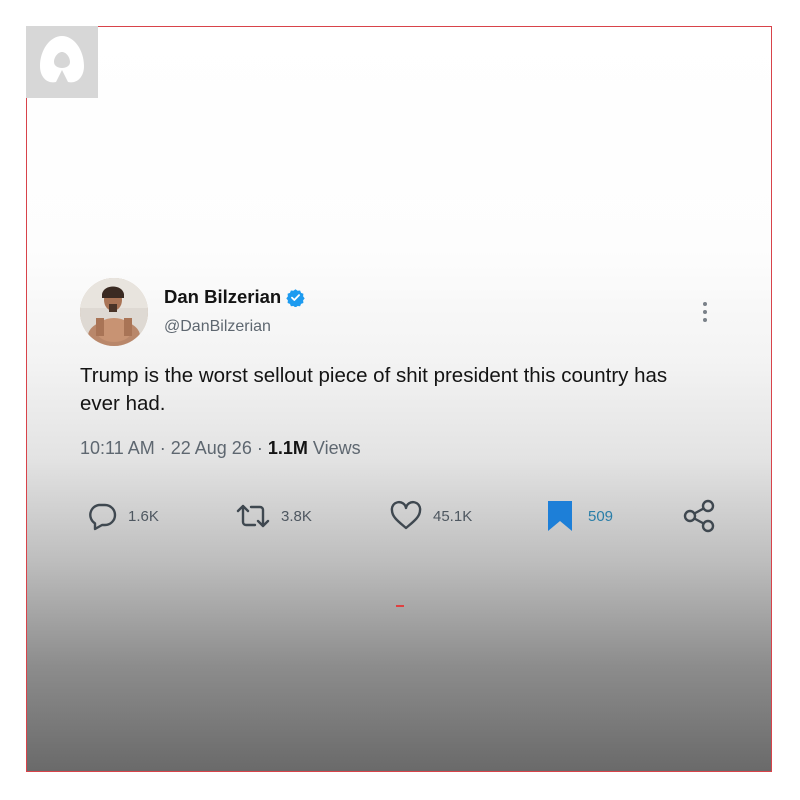  I want to click on bookmark-icon, so click(560, 516).